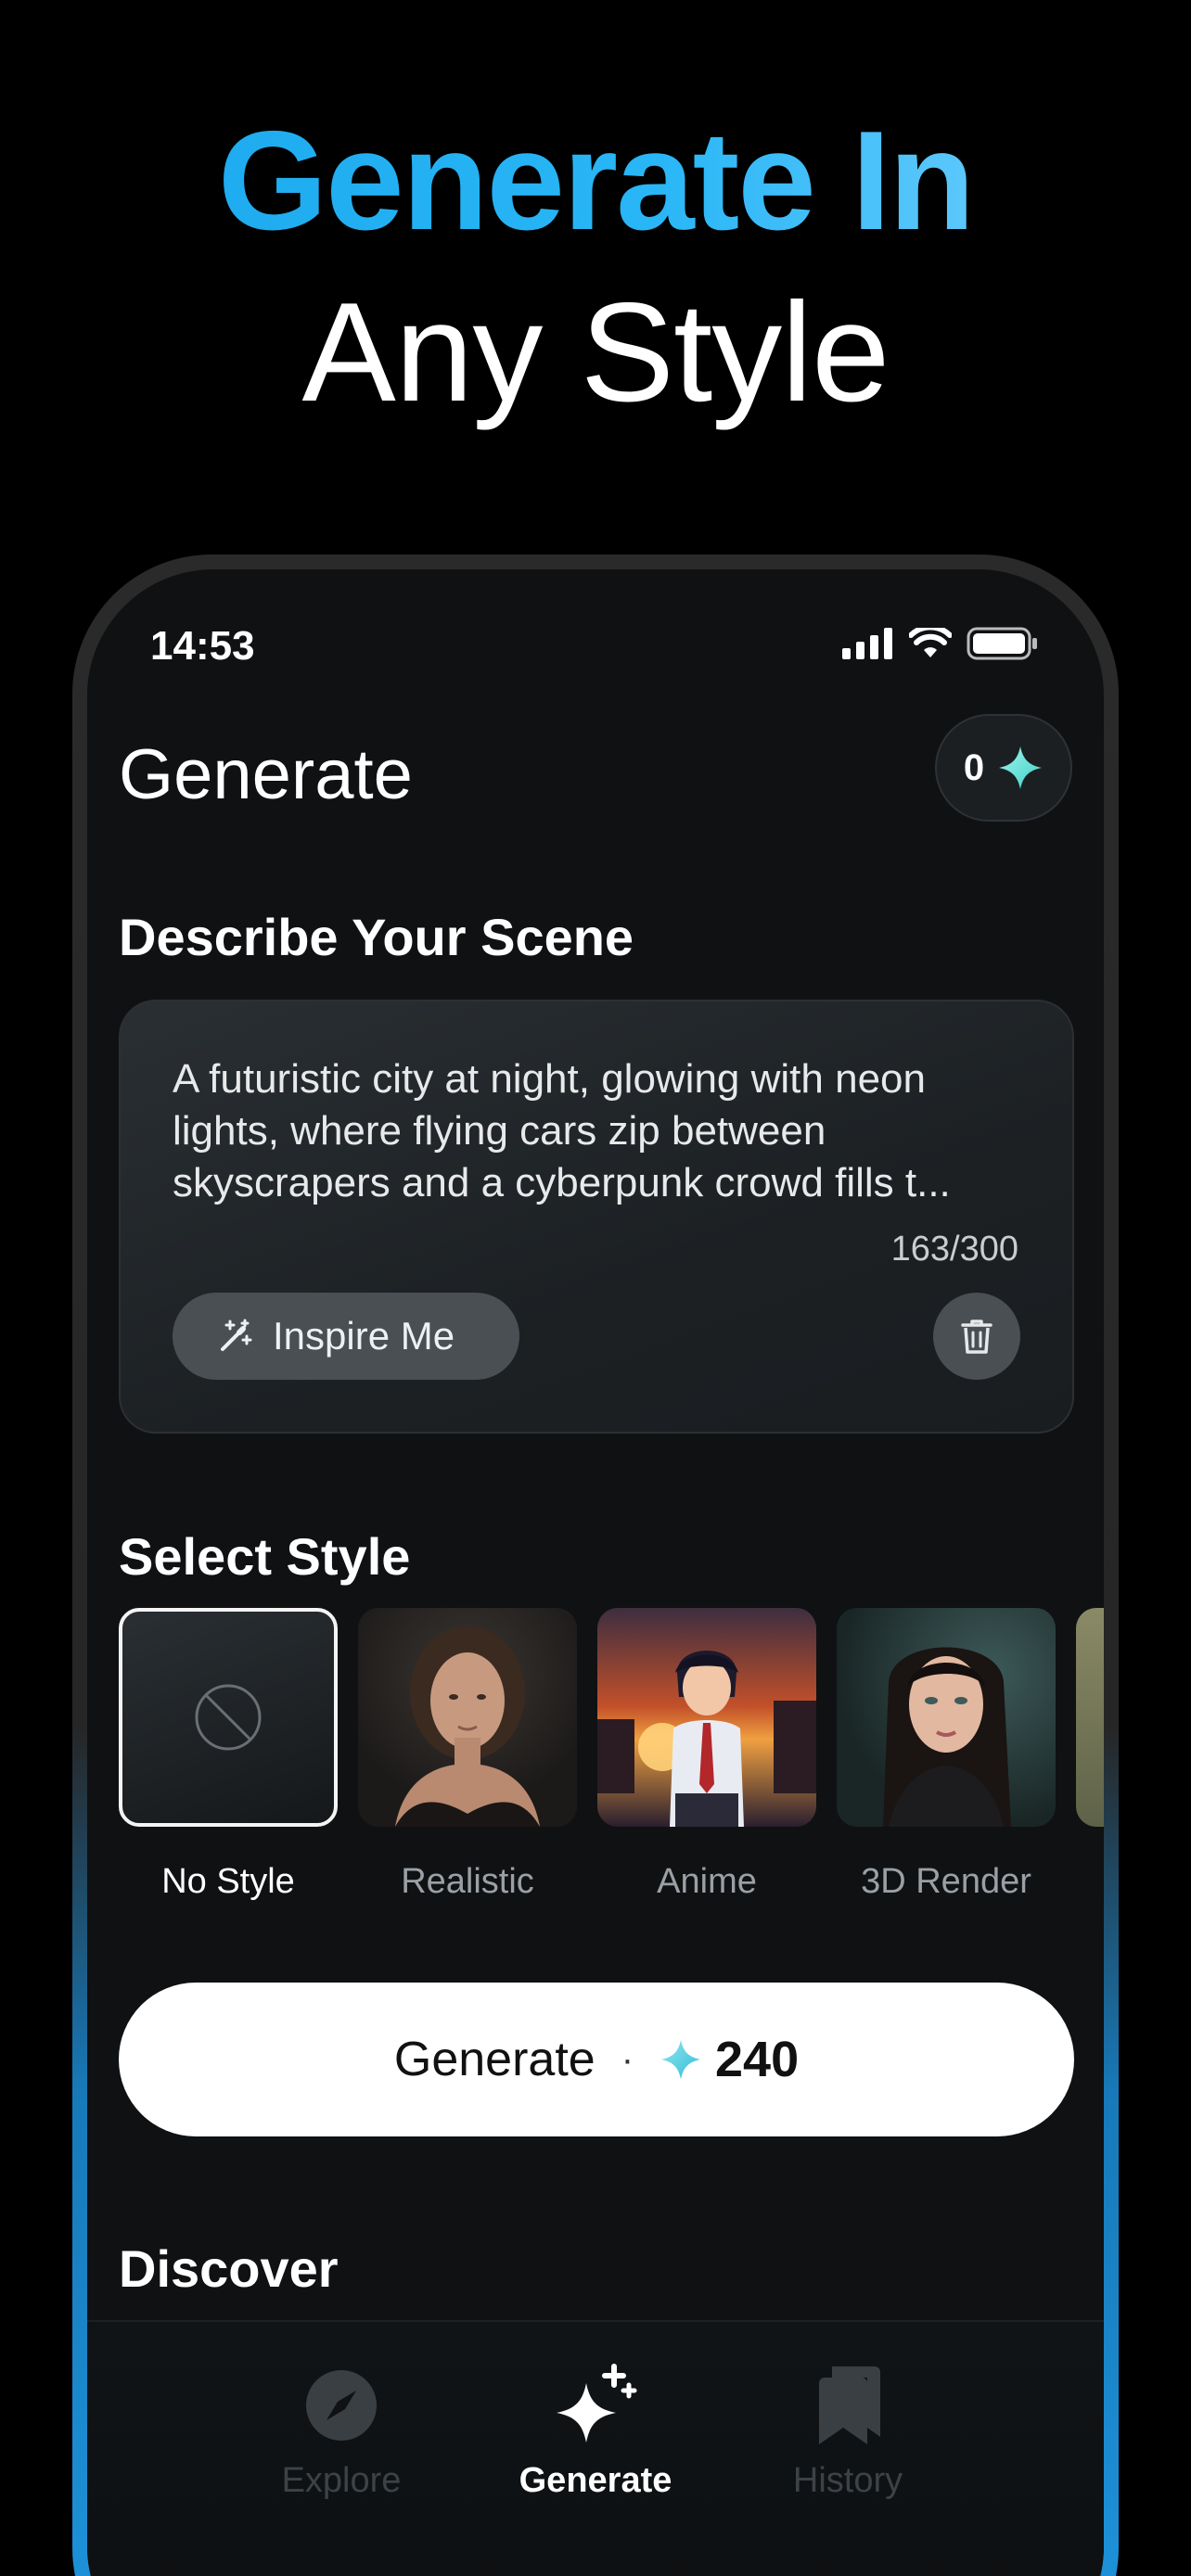  I want to click on status-icons, so click(940, 643).